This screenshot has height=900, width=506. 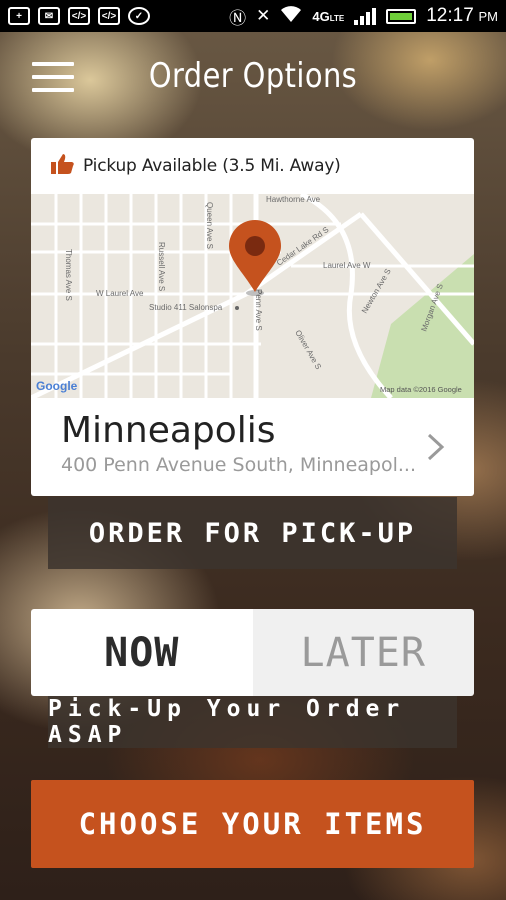 I want to click on asap-label: Pick-Up Your Order ASAP, so click(x=252, y=722).